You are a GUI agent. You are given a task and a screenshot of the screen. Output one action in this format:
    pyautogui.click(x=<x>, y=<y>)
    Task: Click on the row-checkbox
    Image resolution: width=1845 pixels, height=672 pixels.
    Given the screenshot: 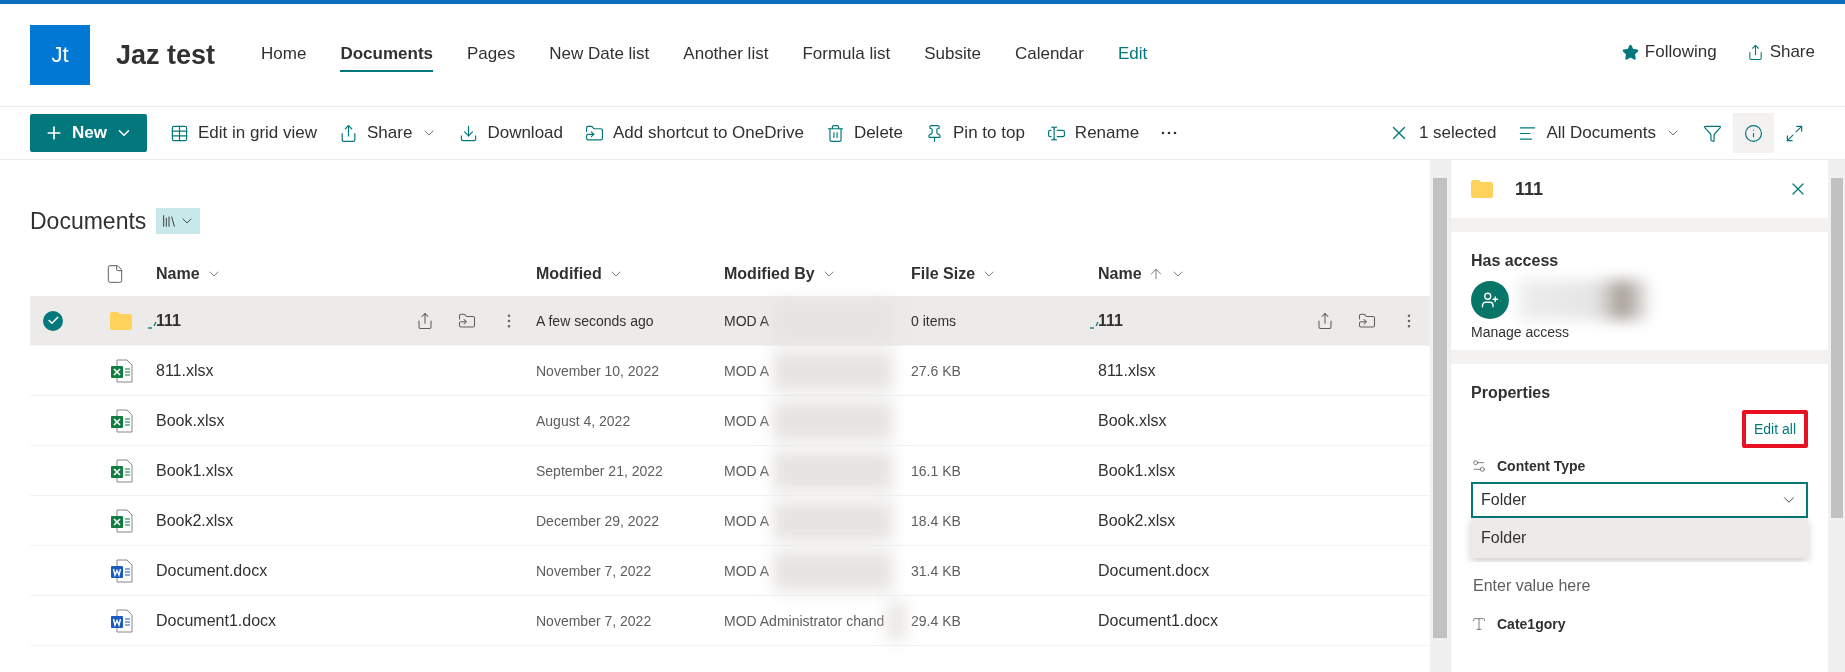 What is the action you would take?
    pyautogui.click(x=53, y=320)
    